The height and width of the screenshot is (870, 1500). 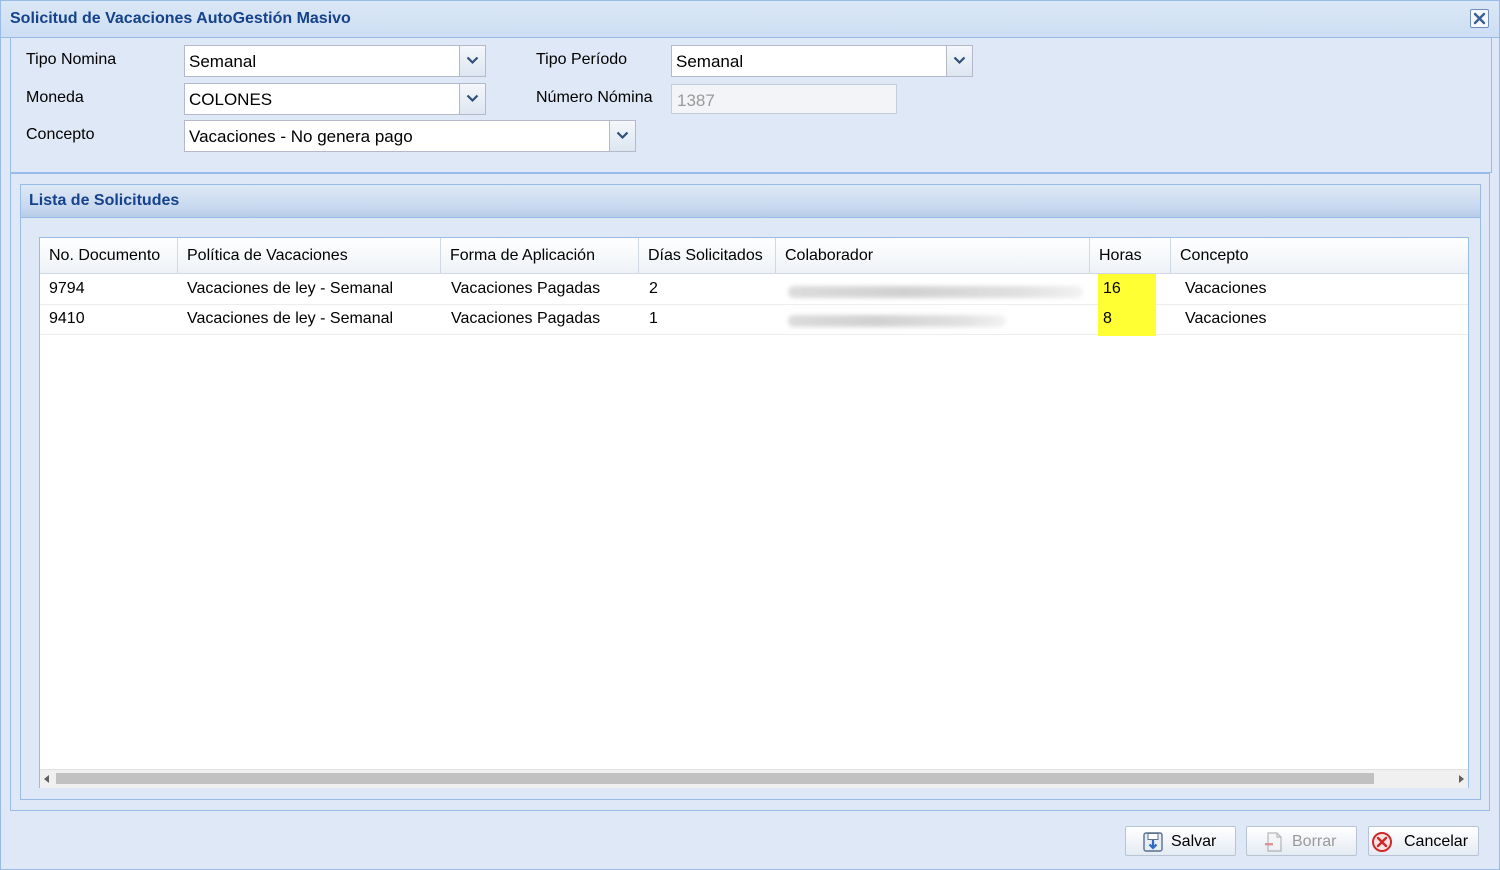 What do you see at coordinates (231, 99) in the screenshot?
I see `moneda-value: COLONES` at bounding box center [231, 99].